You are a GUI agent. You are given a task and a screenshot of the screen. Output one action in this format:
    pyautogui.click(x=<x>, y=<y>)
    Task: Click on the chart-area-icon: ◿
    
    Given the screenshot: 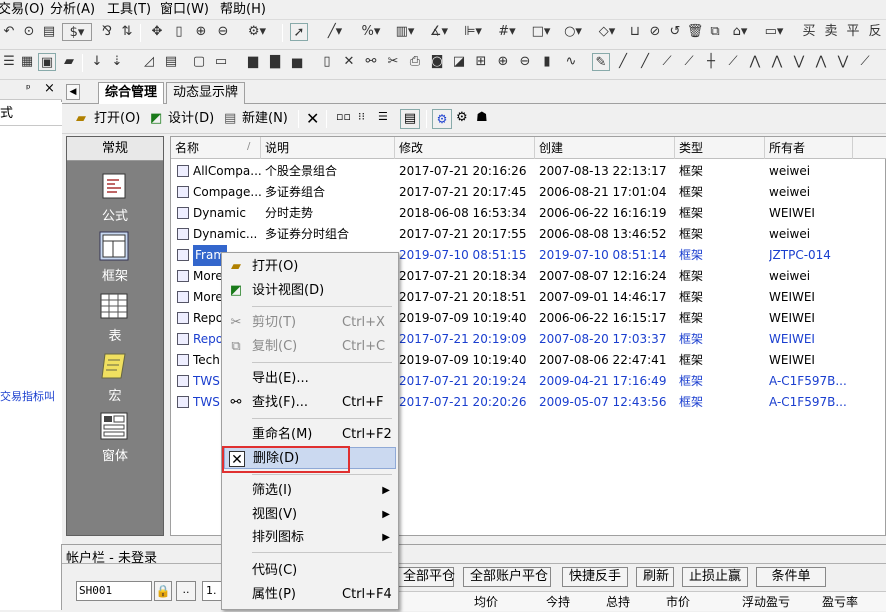 What is the action you would take?
    pyautogui.click(x=149, y=62)
    